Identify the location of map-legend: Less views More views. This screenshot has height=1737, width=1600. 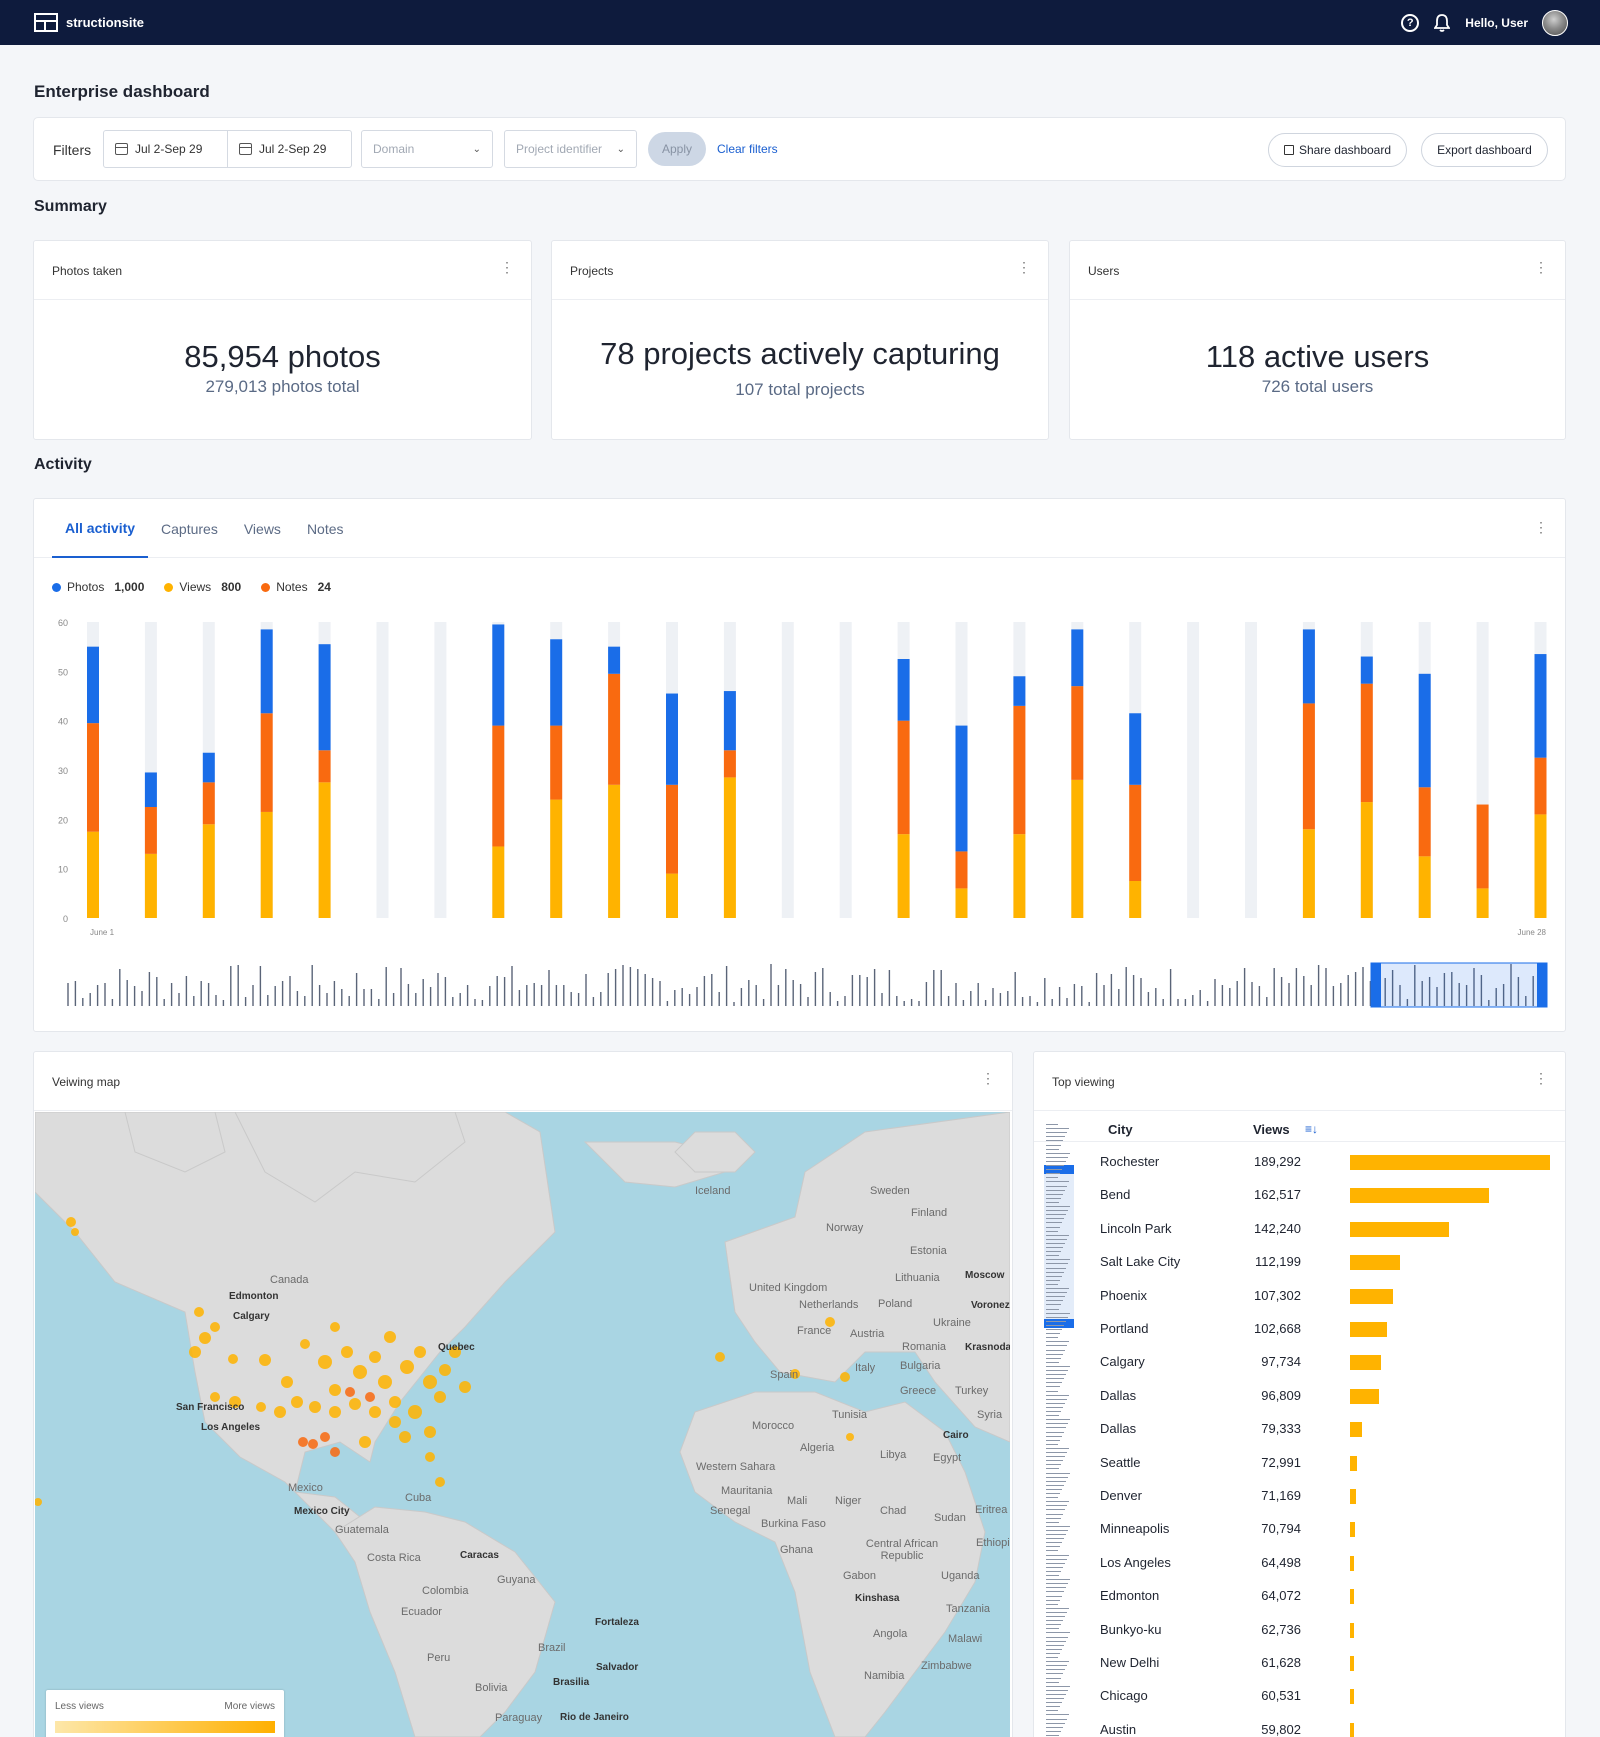
(165, 1713).